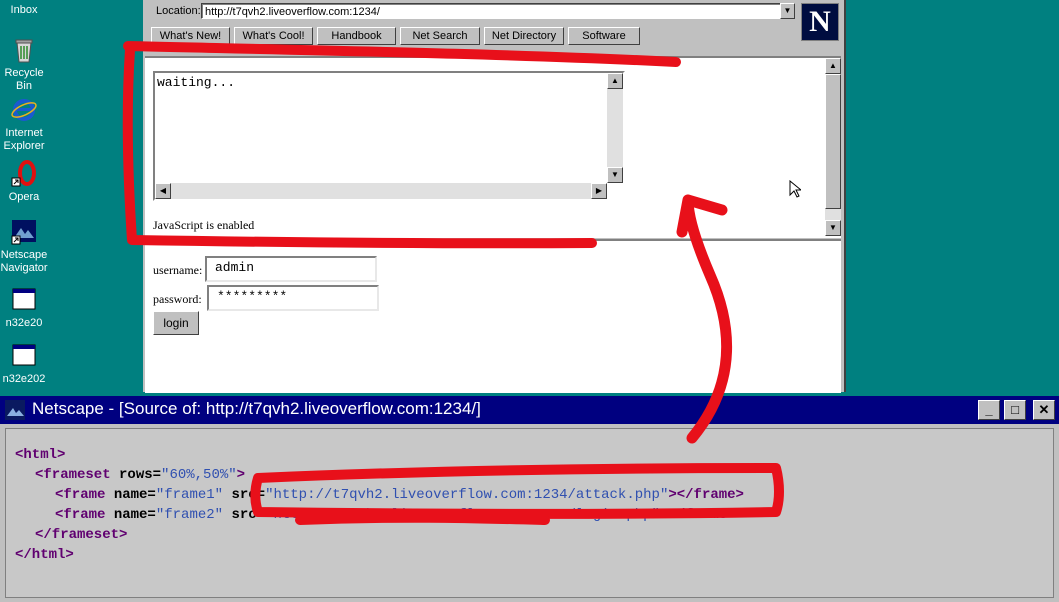 The image size is (1059, 602). I want to click on location-input: http://t7qvh2.liveoverflow.com:1234/, so click(491, 11).